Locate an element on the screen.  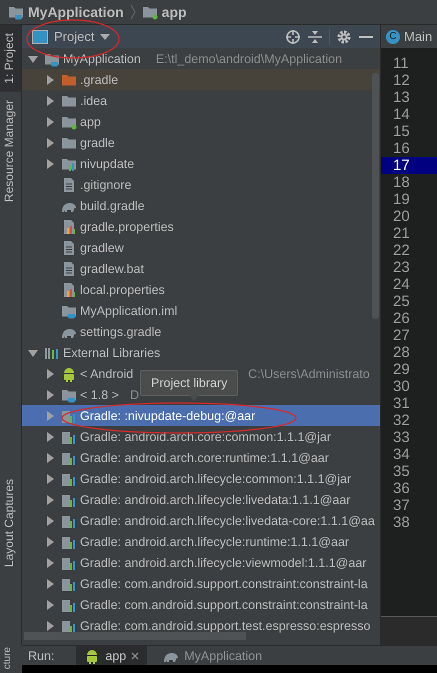
line-number: 26 is located at coordinates (401, 318).